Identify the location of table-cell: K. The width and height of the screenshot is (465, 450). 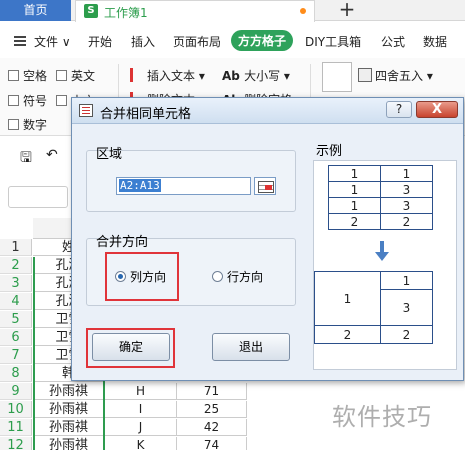
(141, 443).